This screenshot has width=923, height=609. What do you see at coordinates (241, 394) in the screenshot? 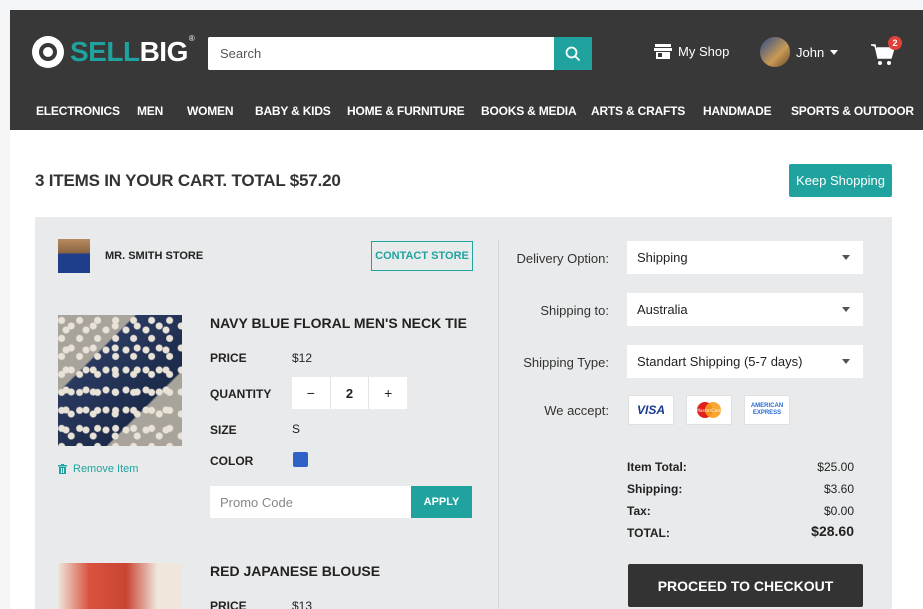
I see `quantity-label: QUANTITY` at bounding box center [241, 394].